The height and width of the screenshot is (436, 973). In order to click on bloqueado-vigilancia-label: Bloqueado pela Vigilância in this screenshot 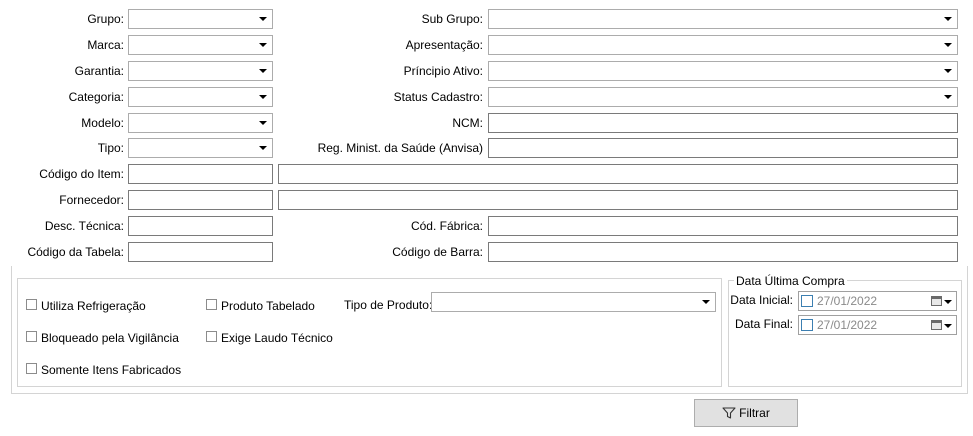, I will do `click(110, 338)`.